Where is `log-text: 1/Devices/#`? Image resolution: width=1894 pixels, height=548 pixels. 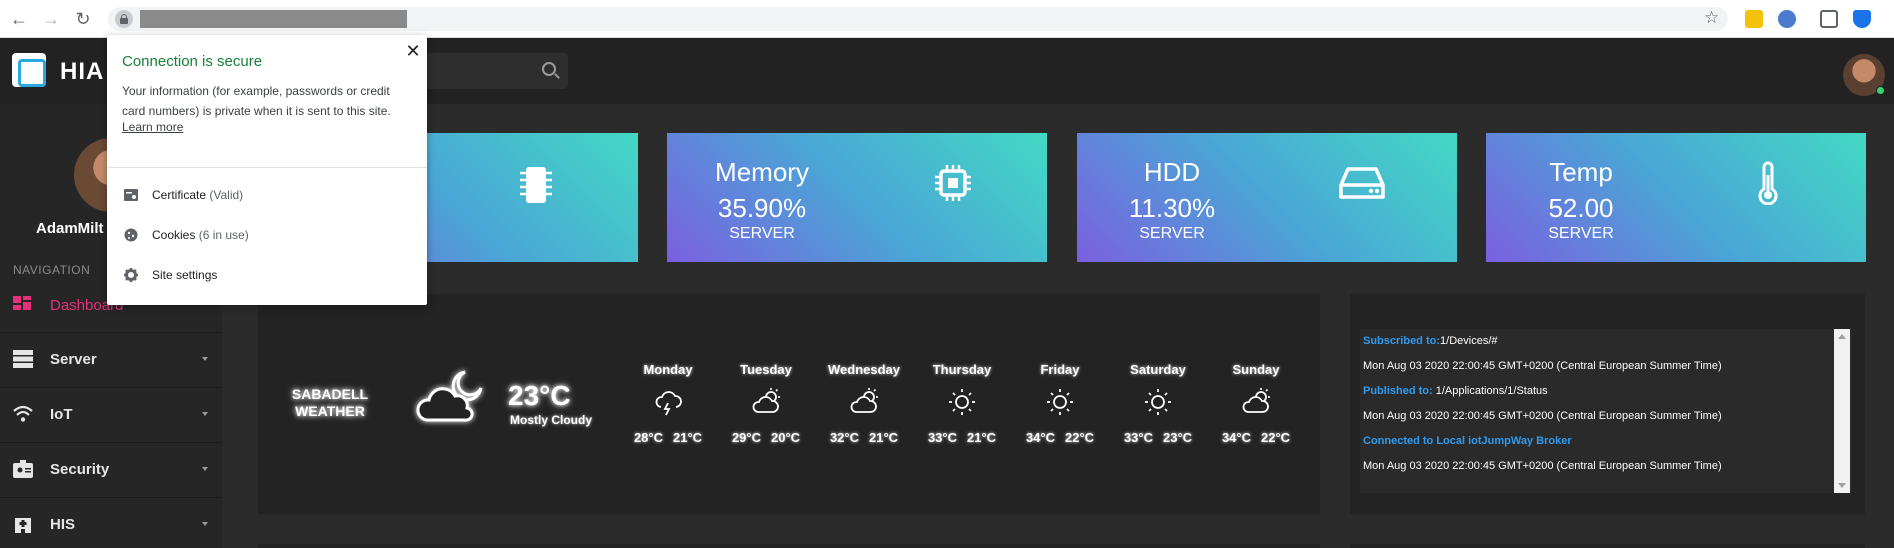 log-text: 1/Devices/# is located at coordinates (1469, 341).